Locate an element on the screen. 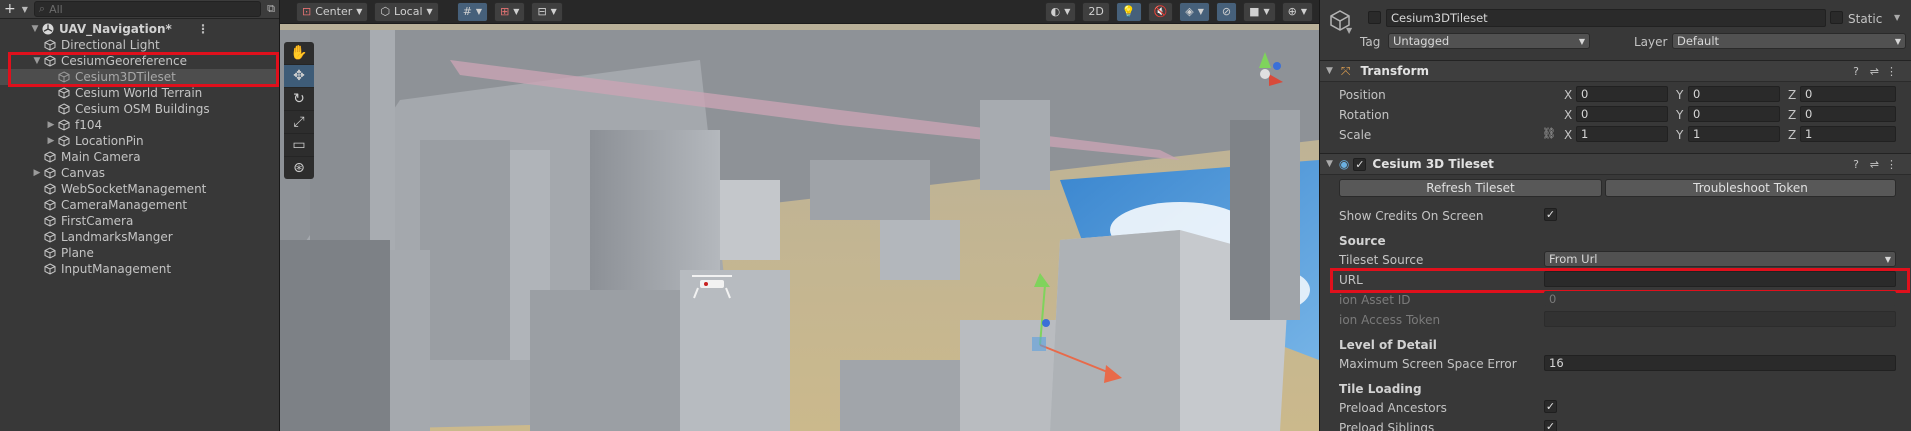  add-dropdown-arrow-icon: ▼ is located at coordinates (25, 9).